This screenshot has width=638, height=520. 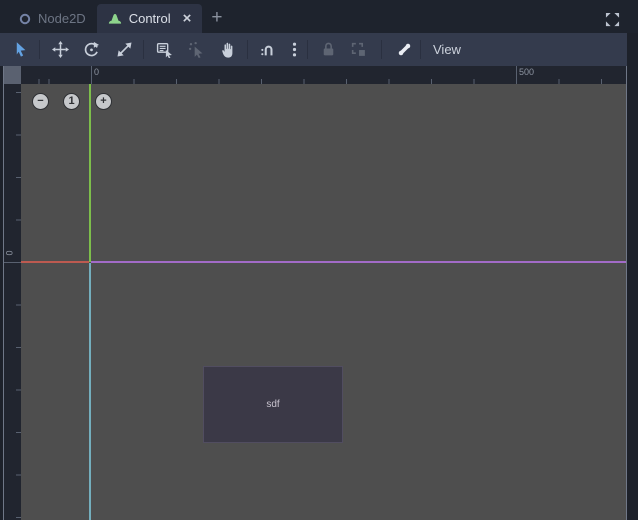 I want to click on list-select-tool-icon, so click(x=164, y=50).